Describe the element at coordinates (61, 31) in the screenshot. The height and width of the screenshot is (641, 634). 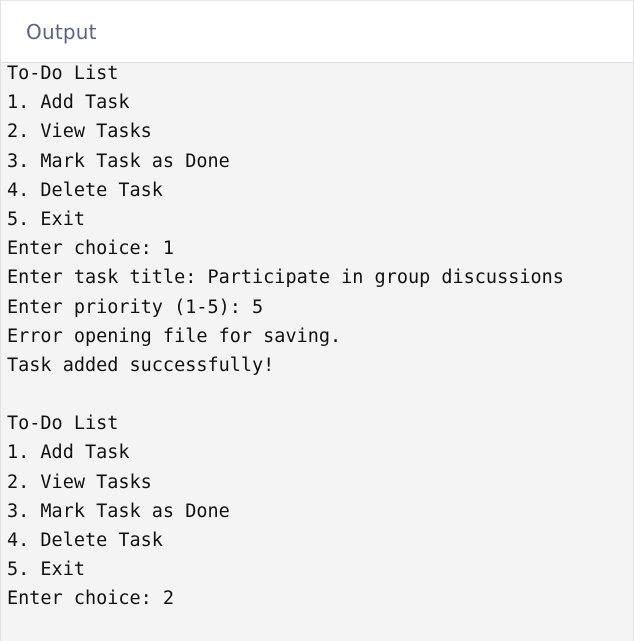
I see `output-title: Output` at that location.